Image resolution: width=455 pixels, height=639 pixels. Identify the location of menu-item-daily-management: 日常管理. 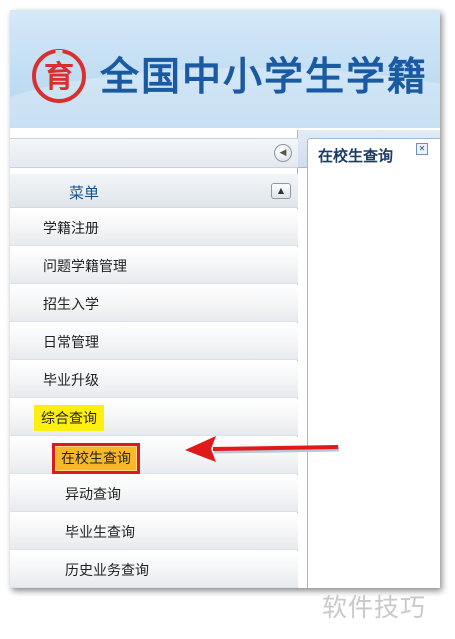
(154, 341).